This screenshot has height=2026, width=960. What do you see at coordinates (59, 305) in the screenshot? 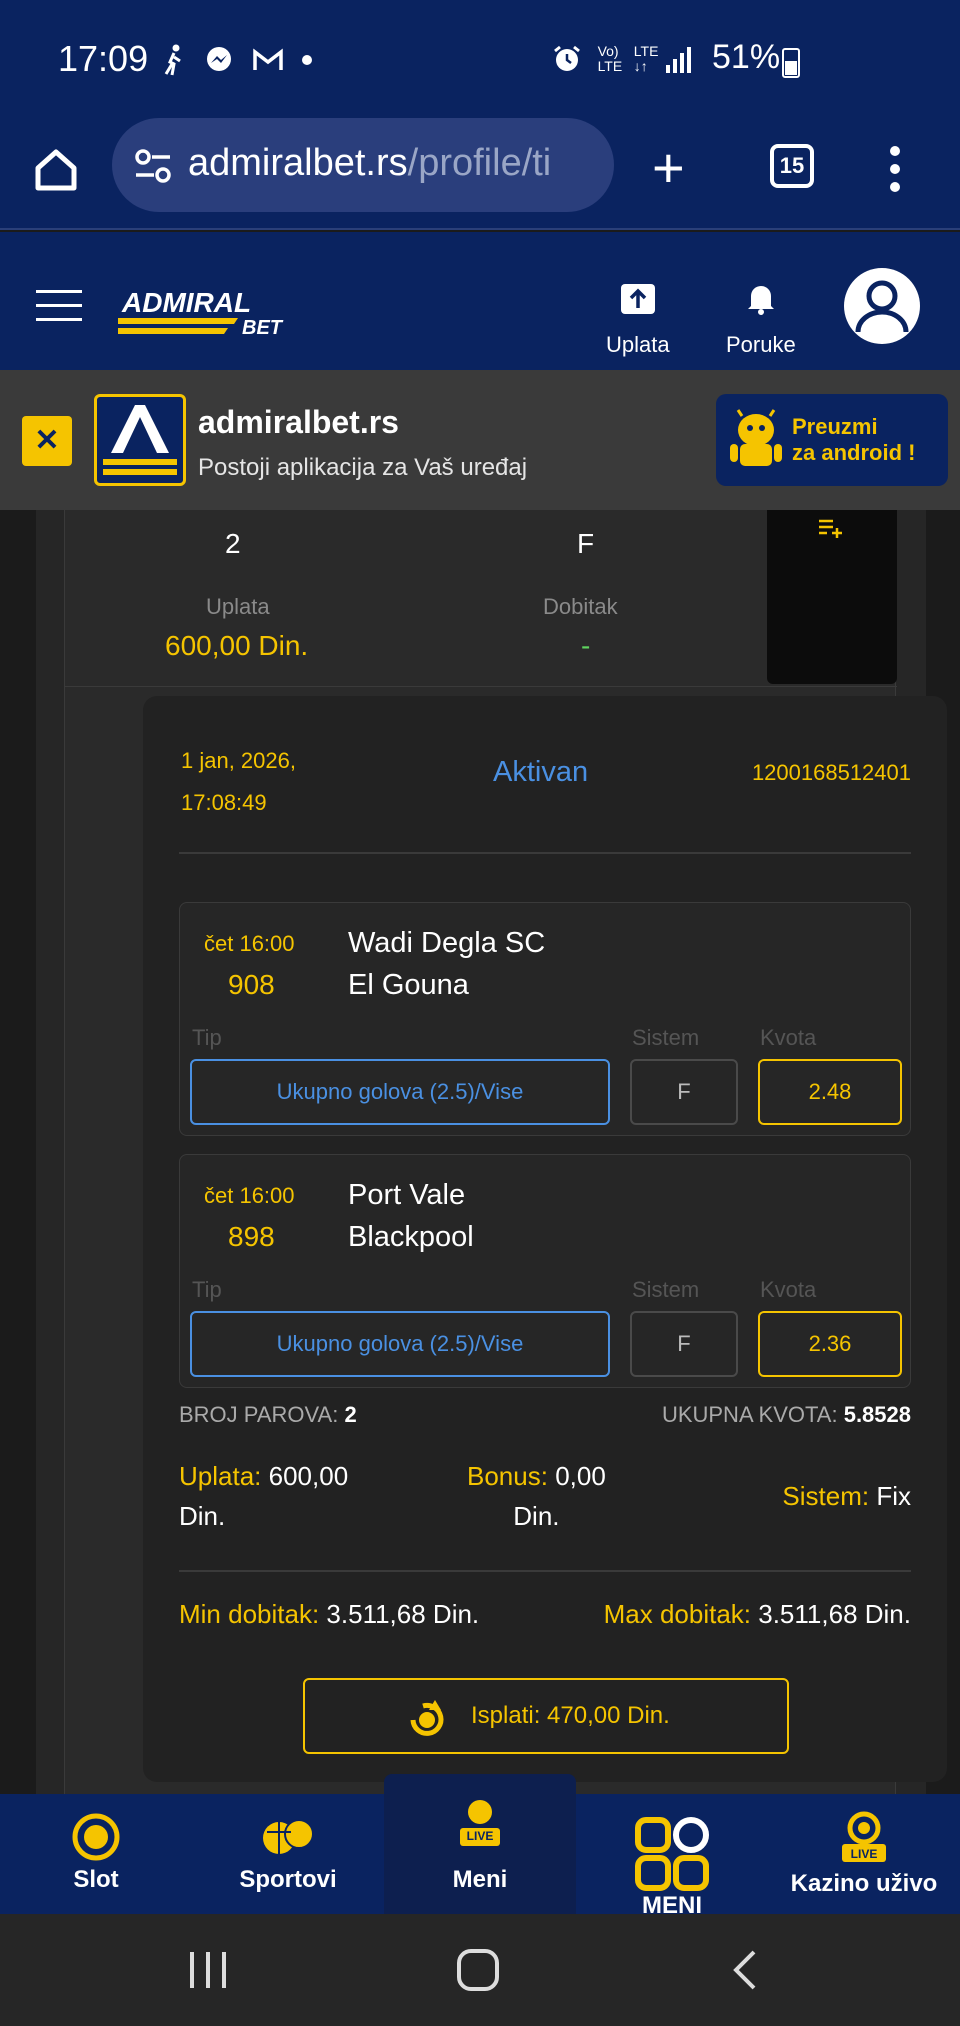
I see `hamburger-menu-icon` at bounding box center [59, 305].